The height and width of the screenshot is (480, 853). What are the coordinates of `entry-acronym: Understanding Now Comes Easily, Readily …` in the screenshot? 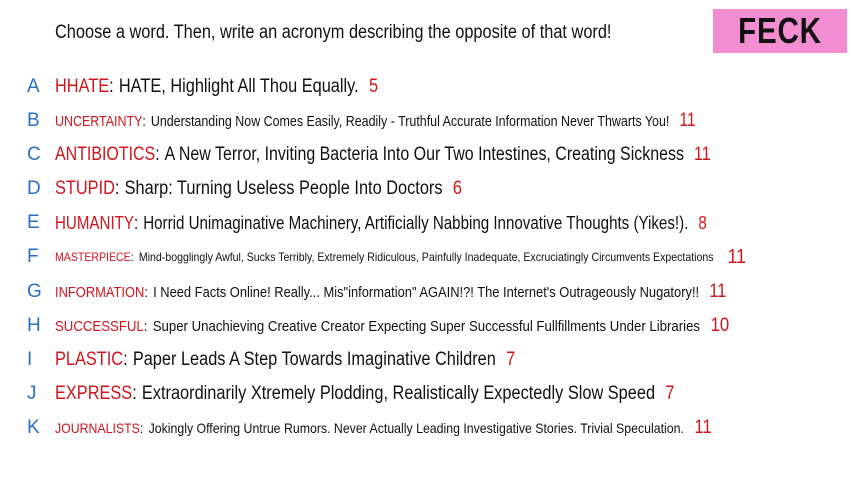 It's located at (410, 121).